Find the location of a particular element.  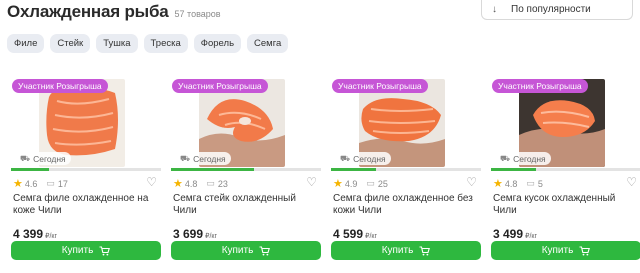

sort-label: По популярности is located at coordinates (551, 9).